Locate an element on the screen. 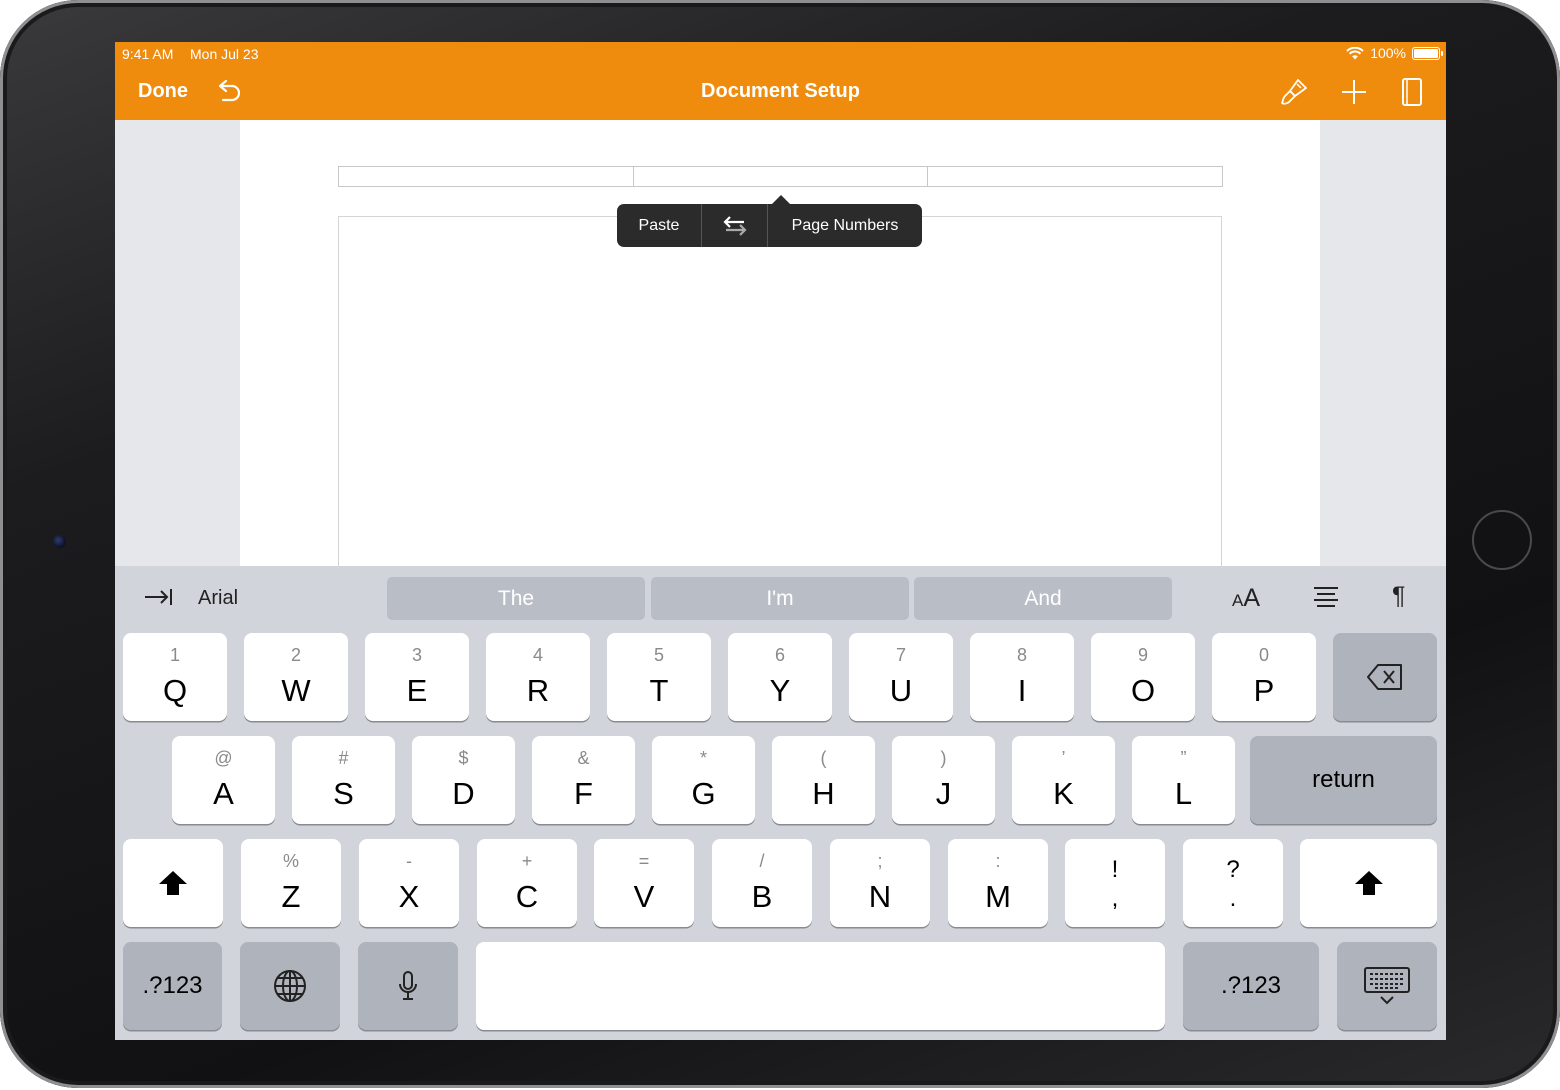 The image size is (1560, 1090). key-f: & F is located at coordinates (583, 780).